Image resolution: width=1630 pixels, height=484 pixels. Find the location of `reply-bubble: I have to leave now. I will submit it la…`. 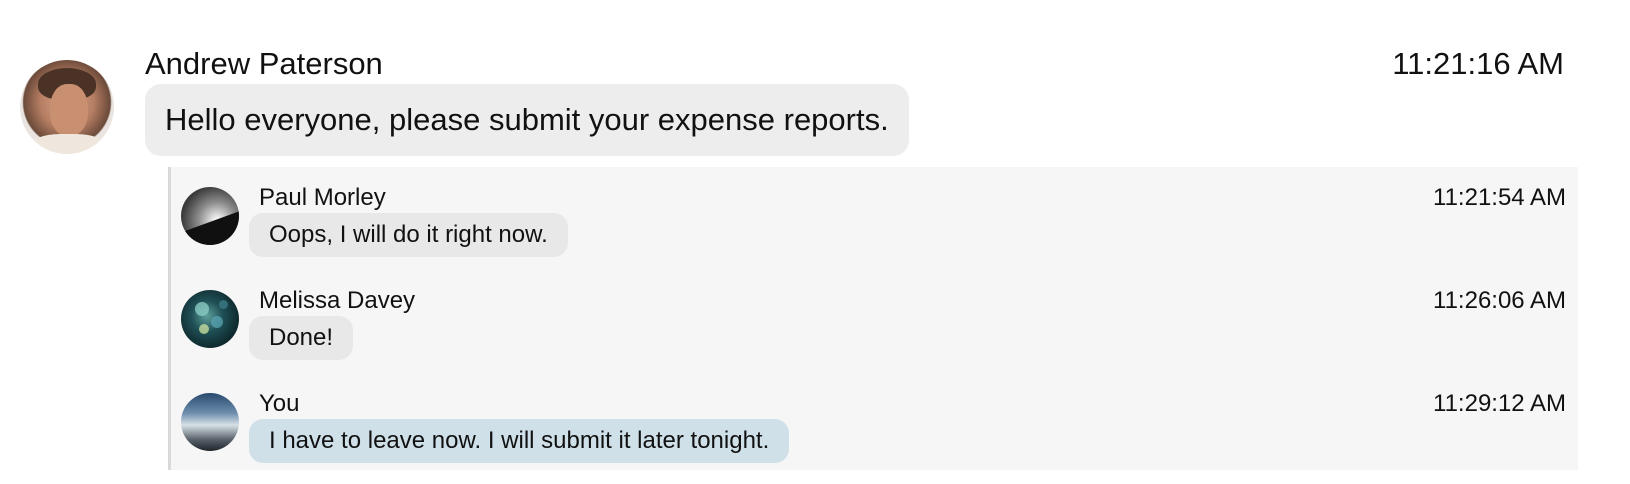

reply-bubble: I have to leave now. I will submit it la… is located at coordinates (519, 441).